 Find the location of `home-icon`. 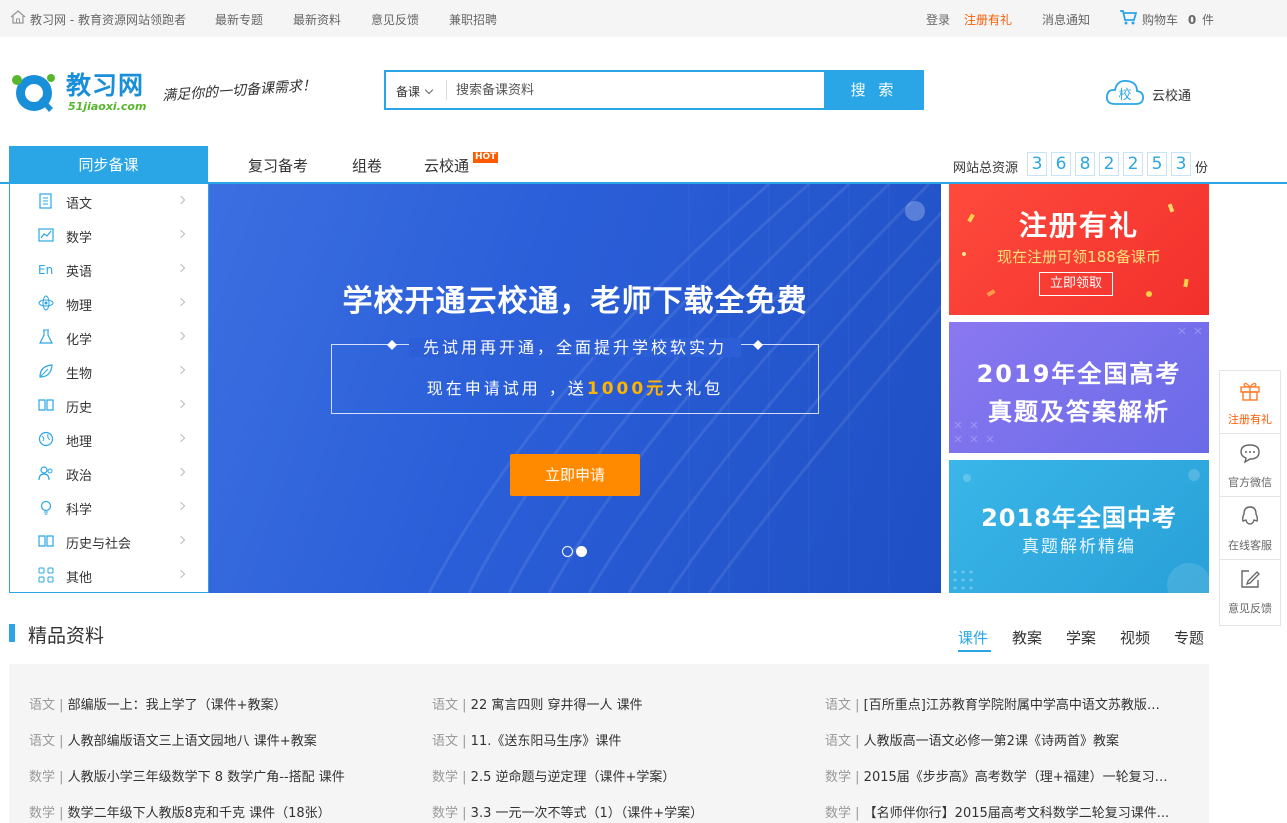

home-icon is located at coordinates (18, 17).